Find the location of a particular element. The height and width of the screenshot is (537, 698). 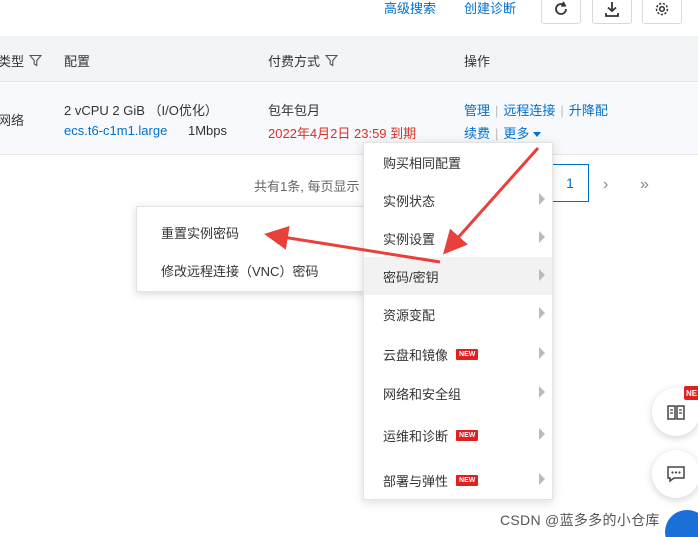

expiry-date: 2022年4月2日 23:59 到期 is located at coordinates (342, 133).